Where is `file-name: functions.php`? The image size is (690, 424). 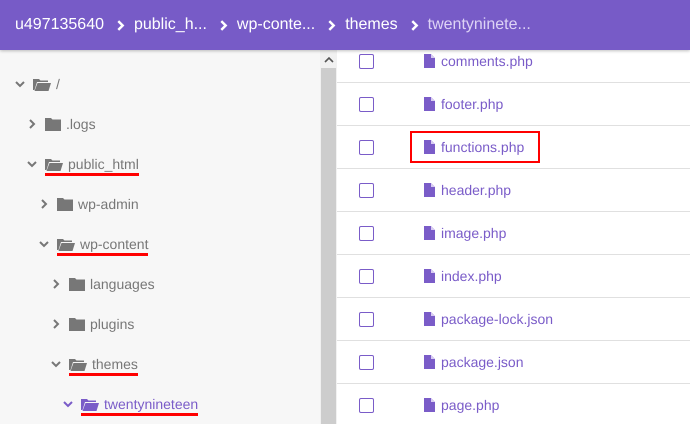 file-name: functions.php is located at coordinates (482, 147).